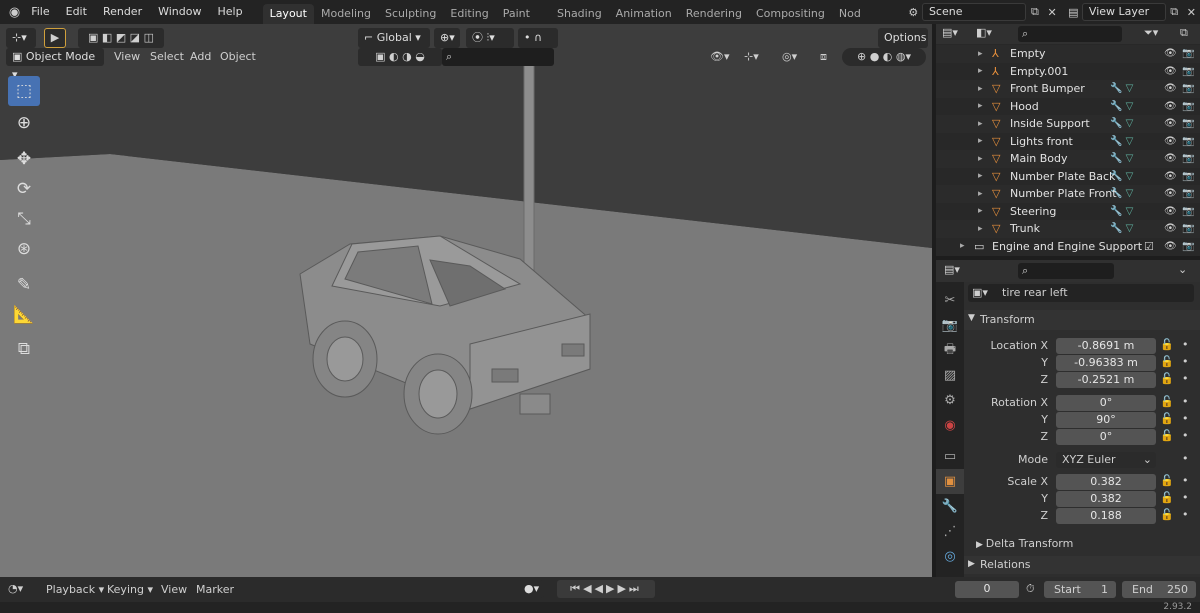  I want to click on menu-view: View, so click(127, 56).